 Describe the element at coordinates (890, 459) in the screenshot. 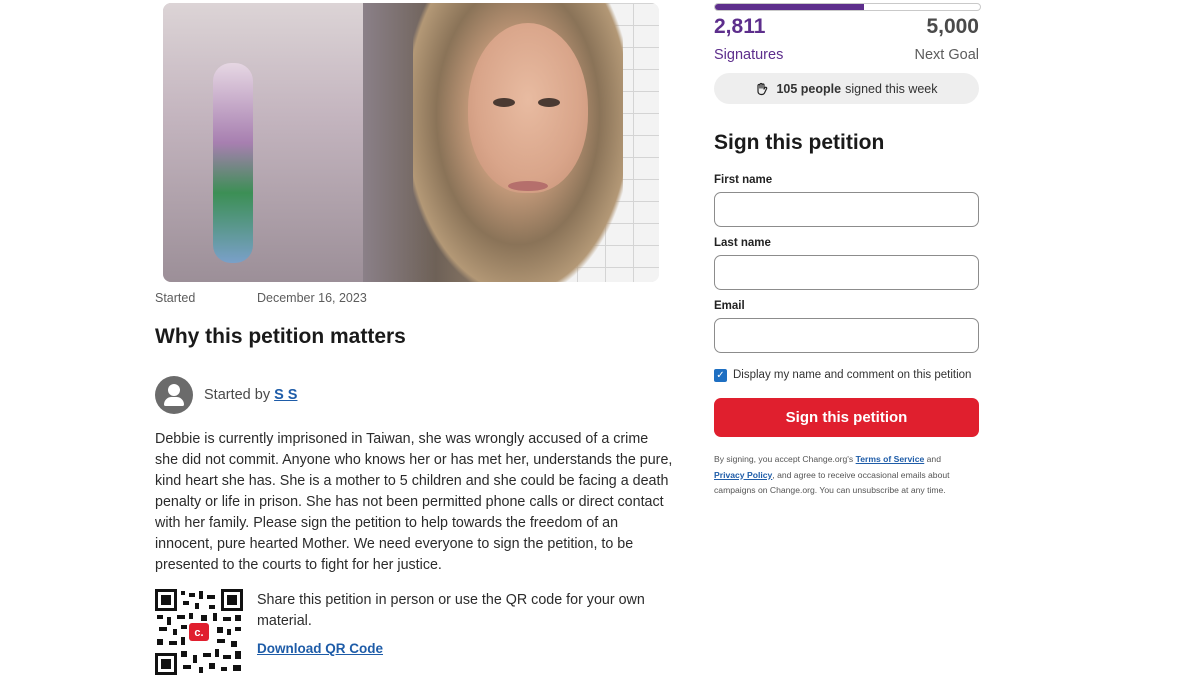

I see `terms-of-service-link: Terms of Service` at that location.